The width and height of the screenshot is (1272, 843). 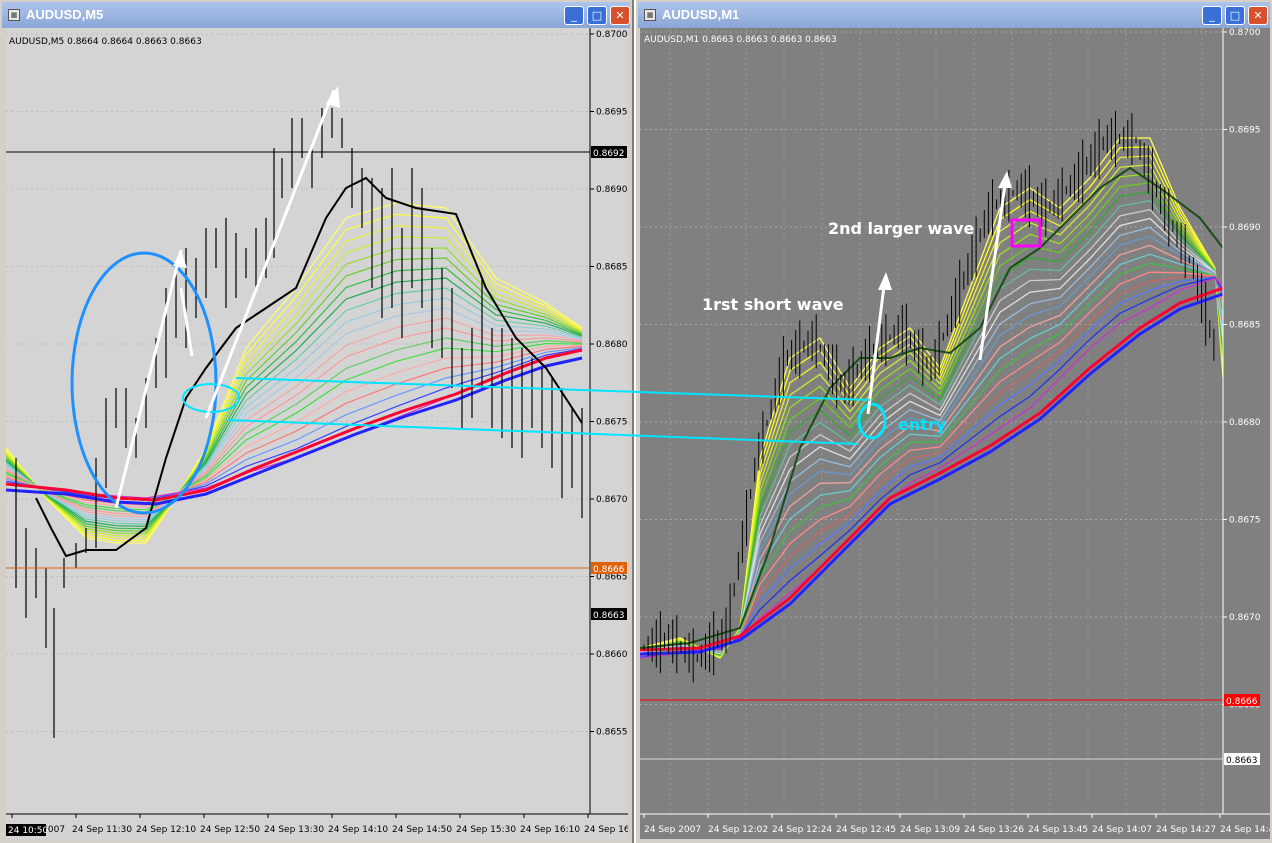 What do you see at coordinates (994, 830) in the screenshot?
I see `time-tick-label: 24 Sep 13:26` at bounding box center [994, 830].